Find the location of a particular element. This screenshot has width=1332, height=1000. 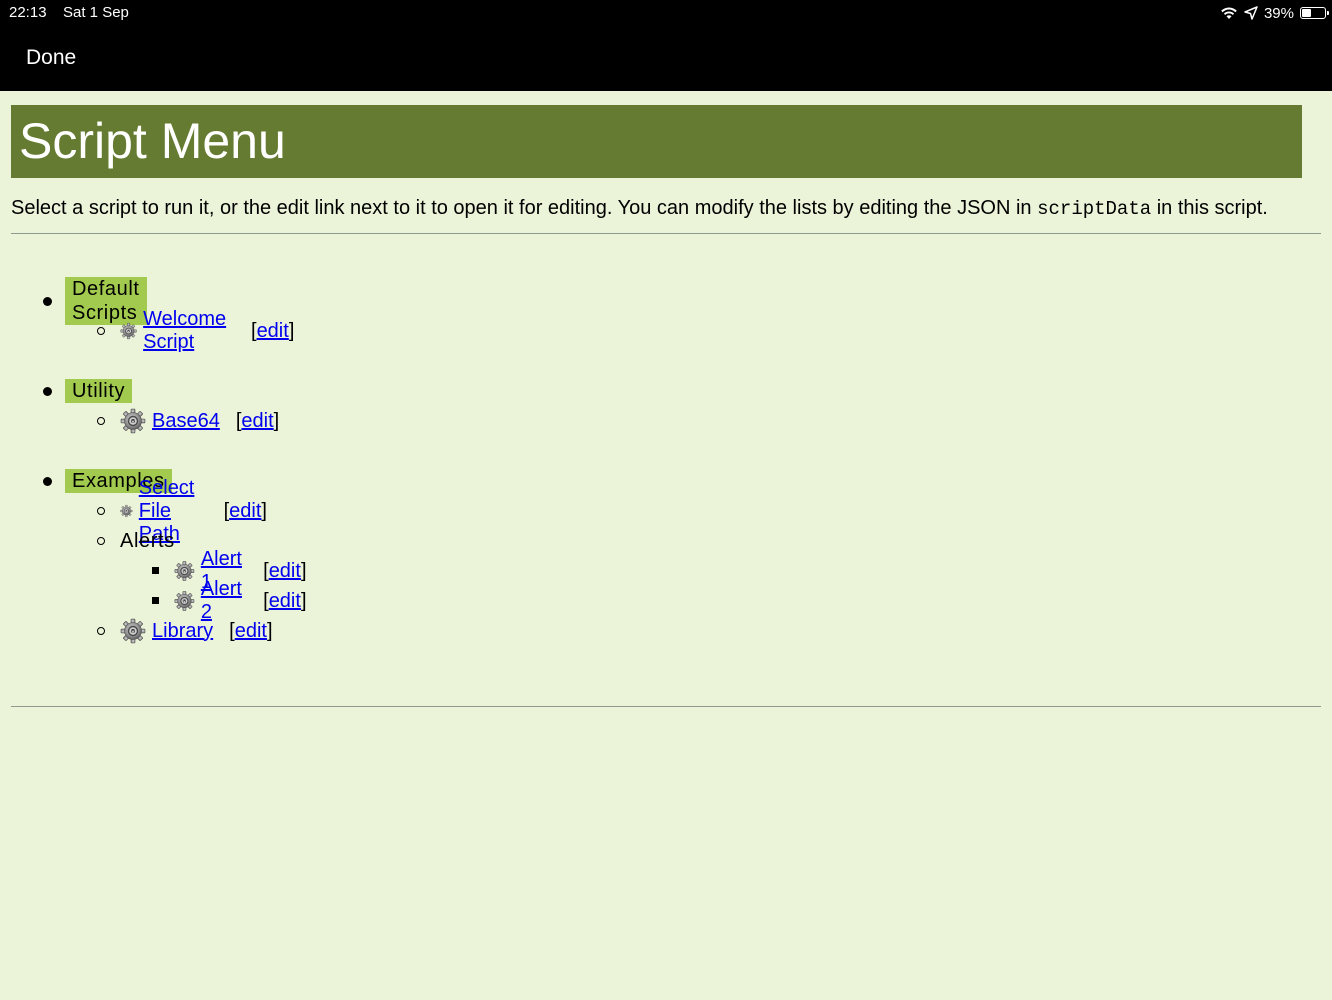

battery-percentage: 39% is located at coordinates (1278, 13).